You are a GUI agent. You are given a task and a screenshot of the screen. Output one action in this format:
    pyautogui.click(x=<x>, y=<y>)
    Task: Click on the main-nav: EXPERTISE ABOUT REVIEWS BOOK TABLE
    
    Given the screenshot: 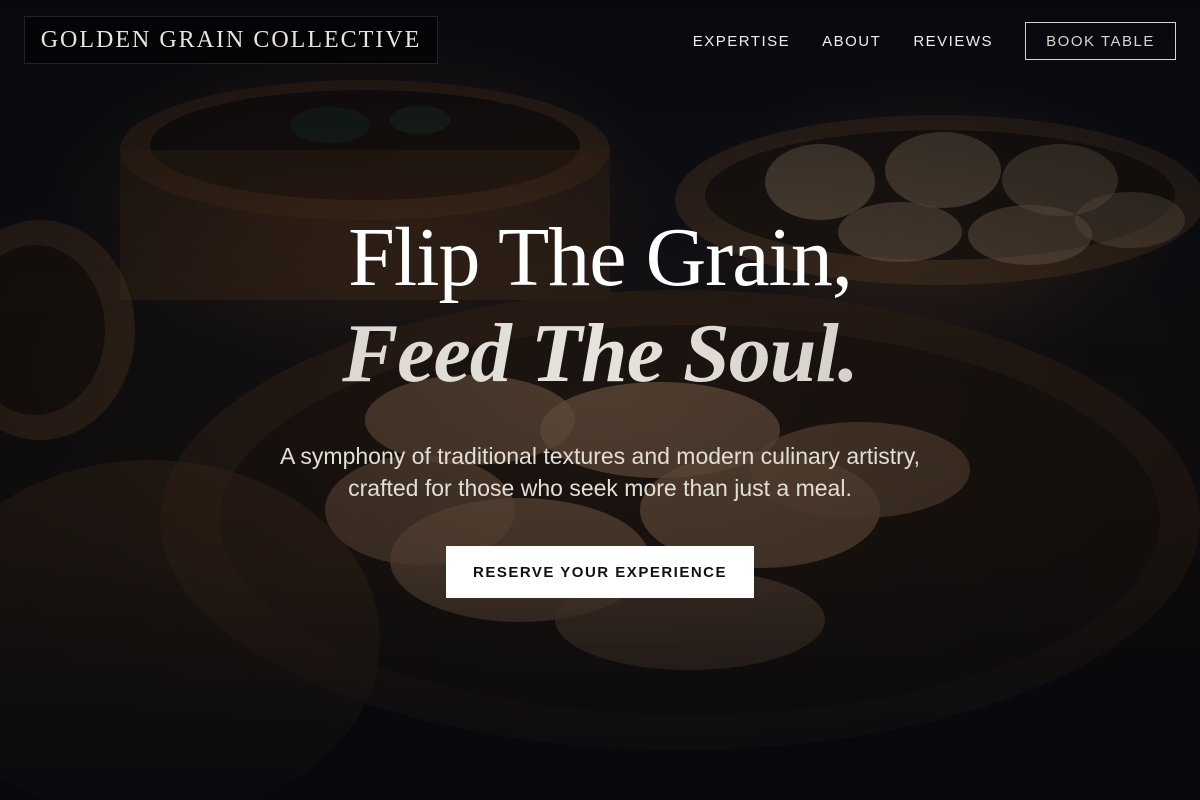 What is the action you would take?
    pyautogui.click(x=934, y=41)
    